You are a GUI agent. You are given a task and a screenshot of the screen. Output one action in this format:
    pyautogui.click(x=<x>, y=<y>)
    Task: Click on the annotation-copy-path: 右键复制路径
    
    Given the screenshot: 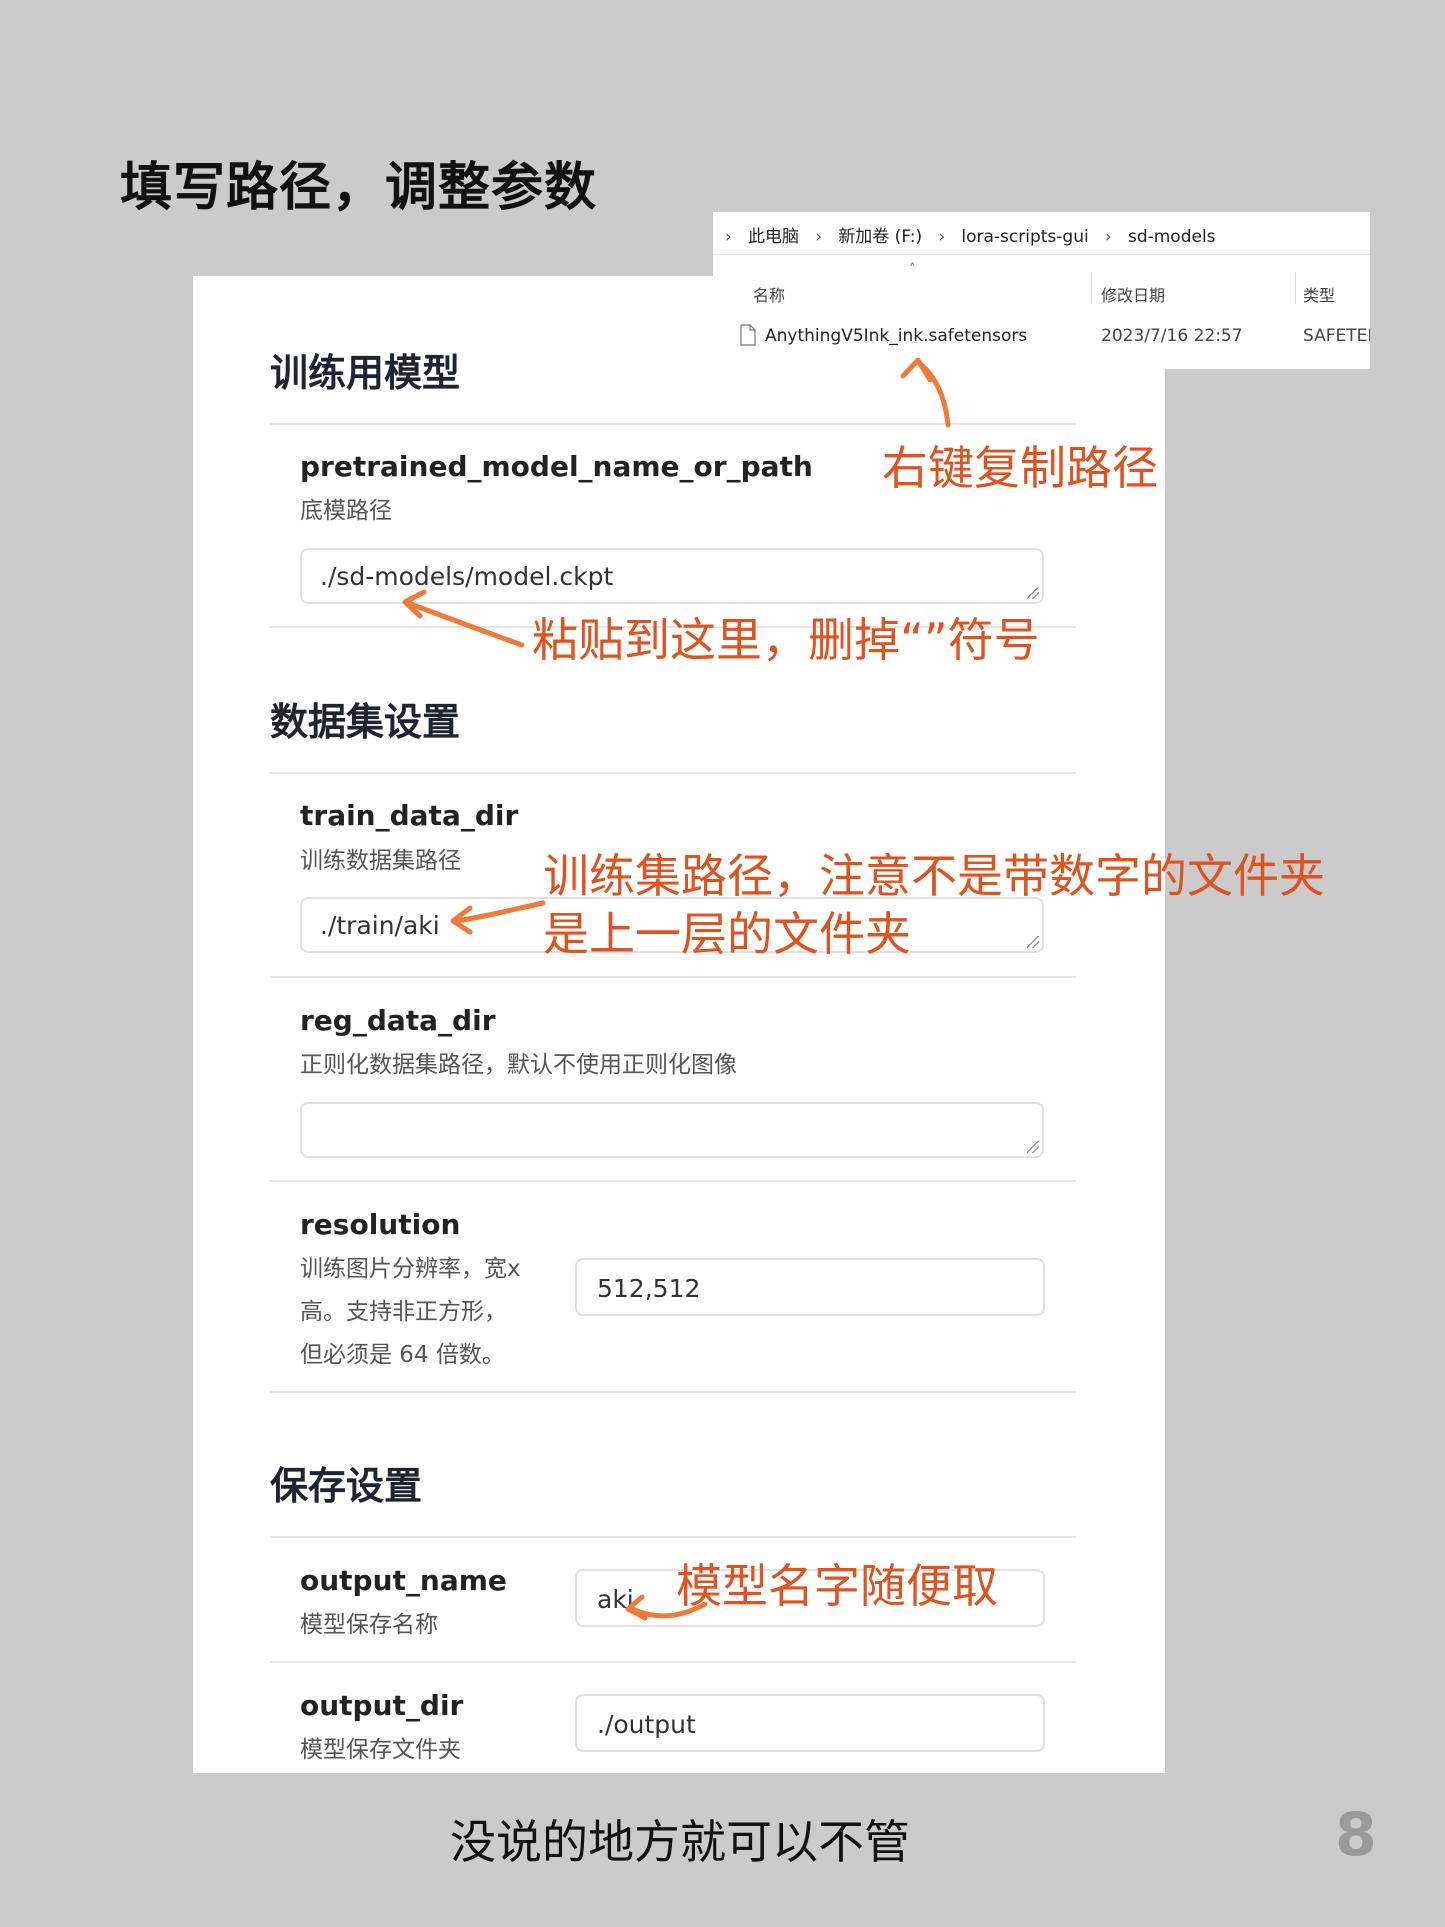 What is the action you would take?
    pyautogui.click(x=1020, y=468)
    